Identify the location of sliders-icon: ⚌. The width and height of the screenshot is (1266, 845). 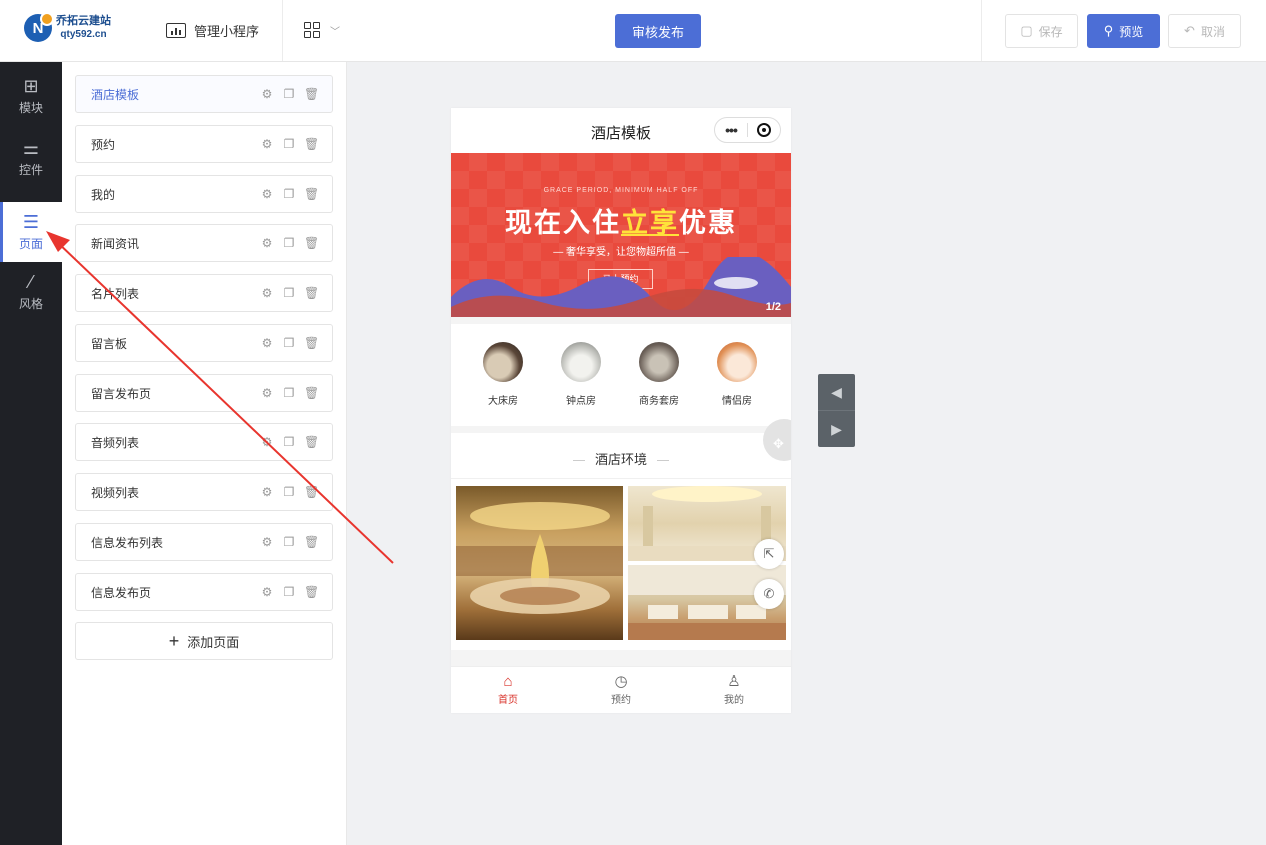
(31, 148).